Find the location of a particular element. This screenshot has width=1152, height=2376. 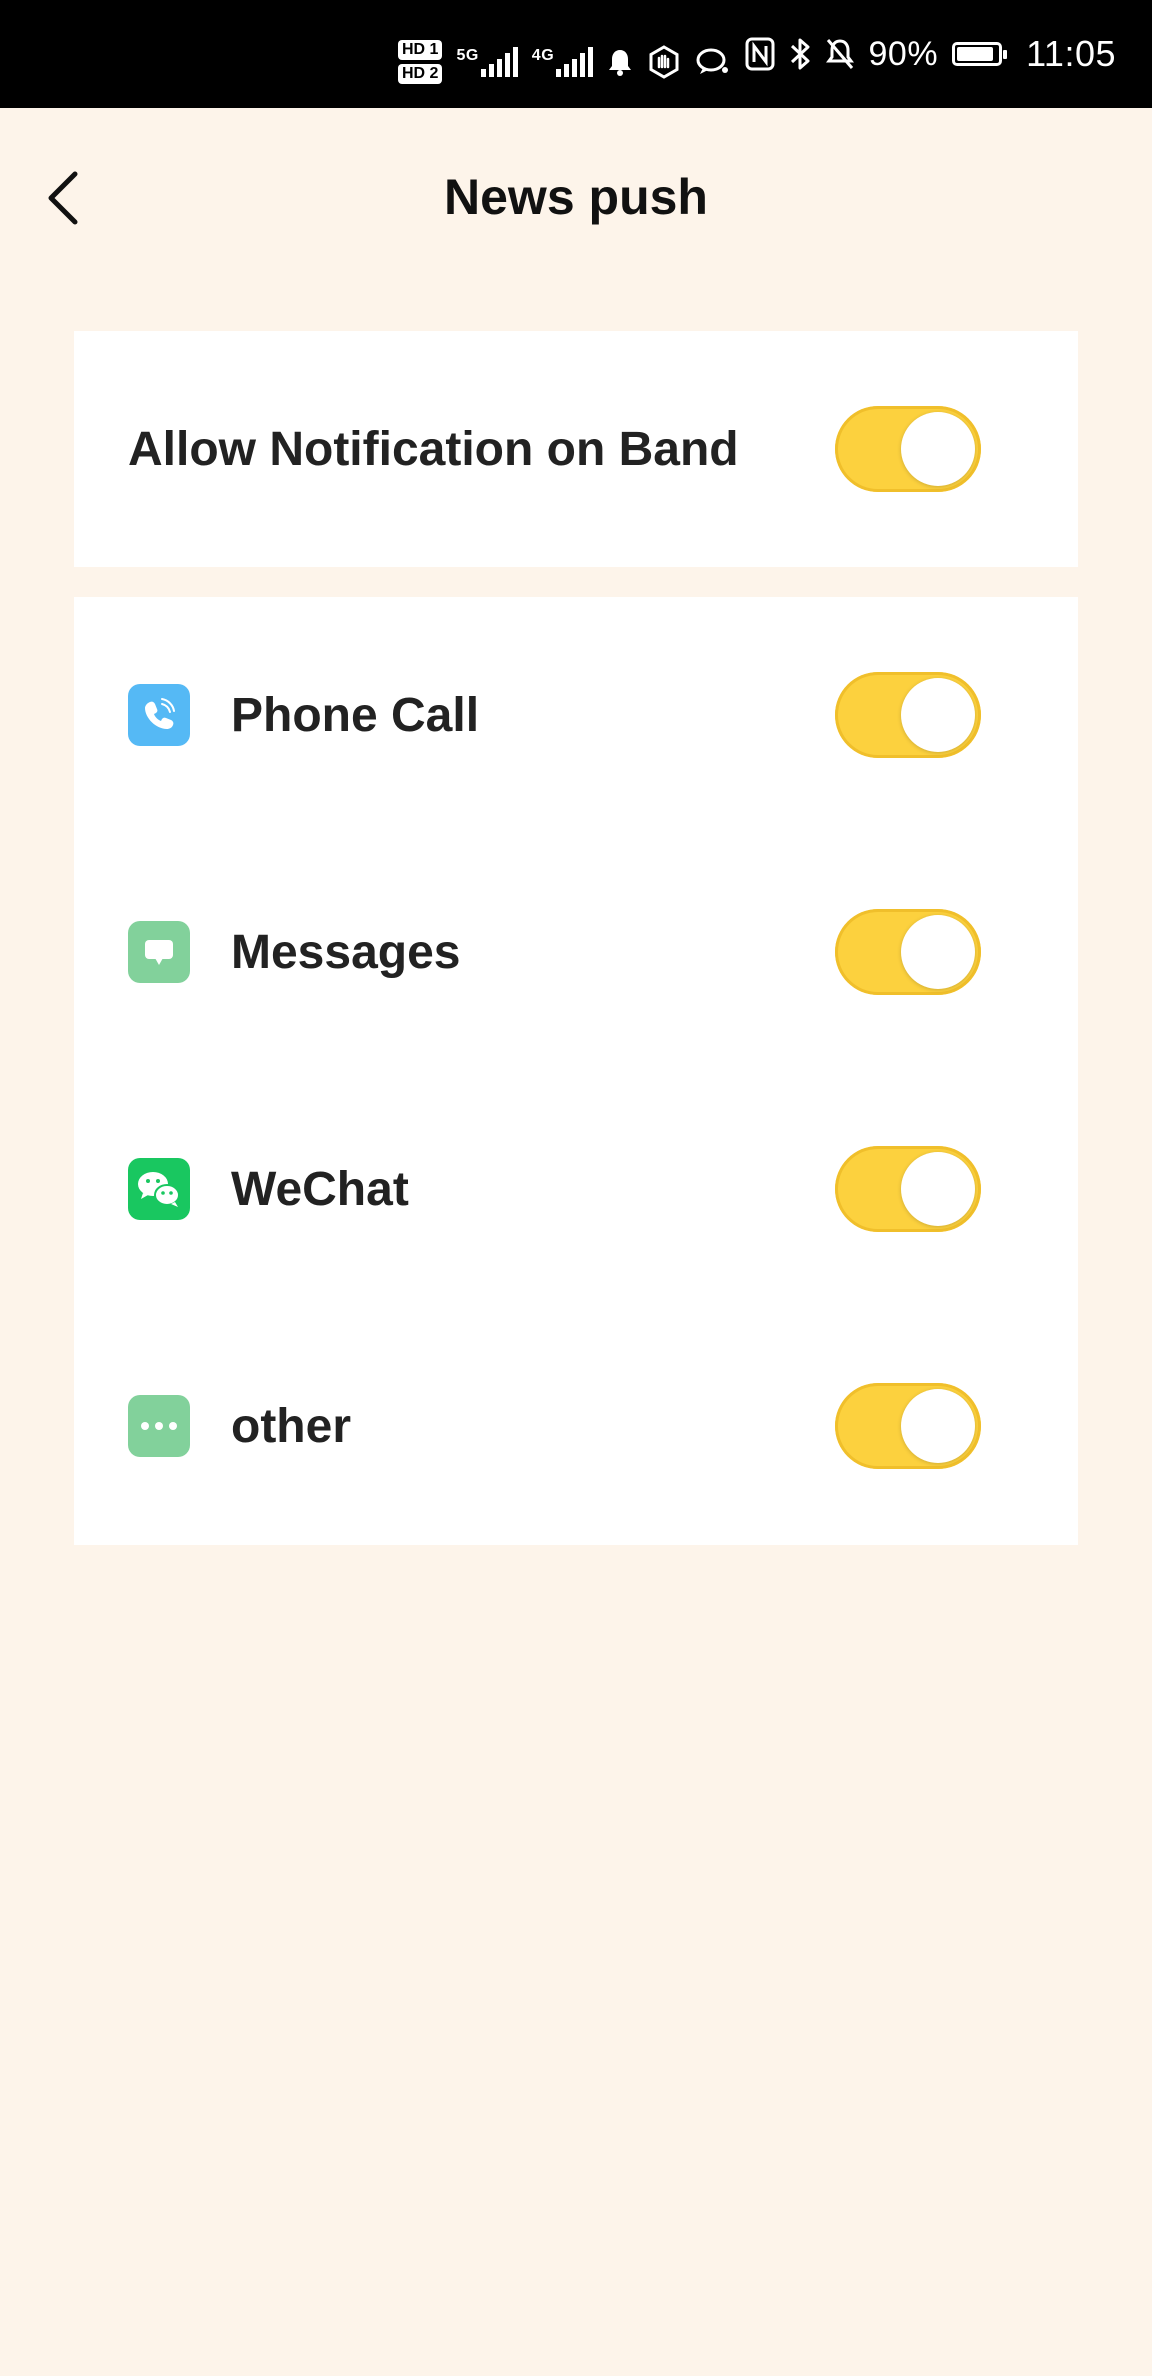

bluetooth-icon is located at coordinates (800, 54).